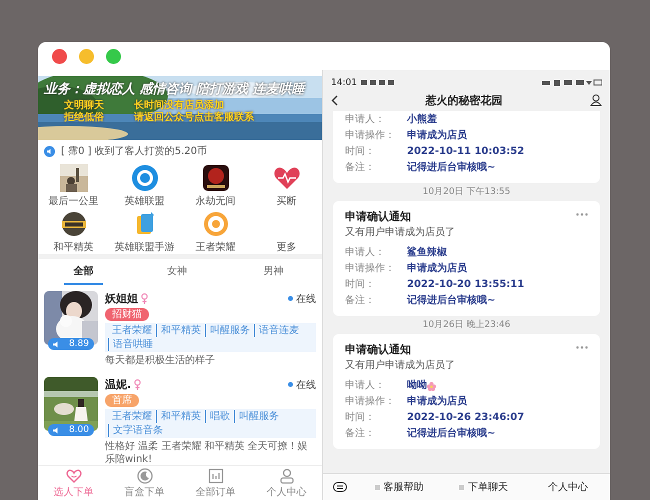  Describe the element at coordinates (84, 118) in the screenshot. I see `banner-text: 拒绝低俗` at that location.